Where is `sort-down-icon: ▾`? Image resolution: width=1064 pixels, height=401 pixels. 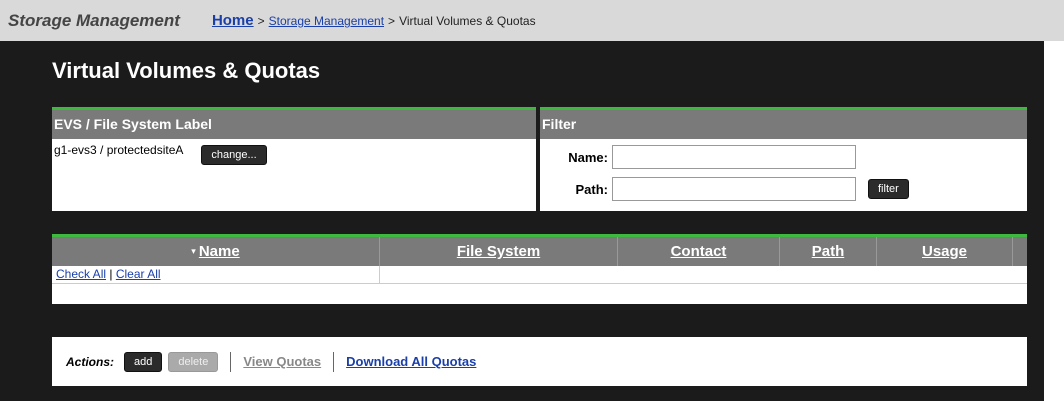
sort-down-icon: ▾ is located at coordinates (193, 251).